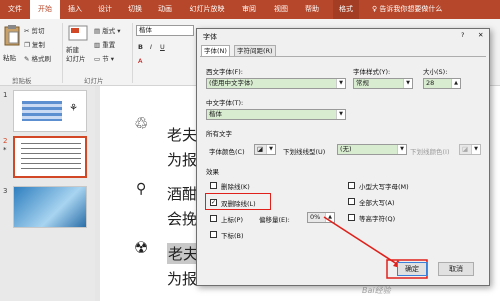  Describe the element at coordinates (372, 149) in the screenshot. I see `underline-style-select: (无) ▼` at that location.